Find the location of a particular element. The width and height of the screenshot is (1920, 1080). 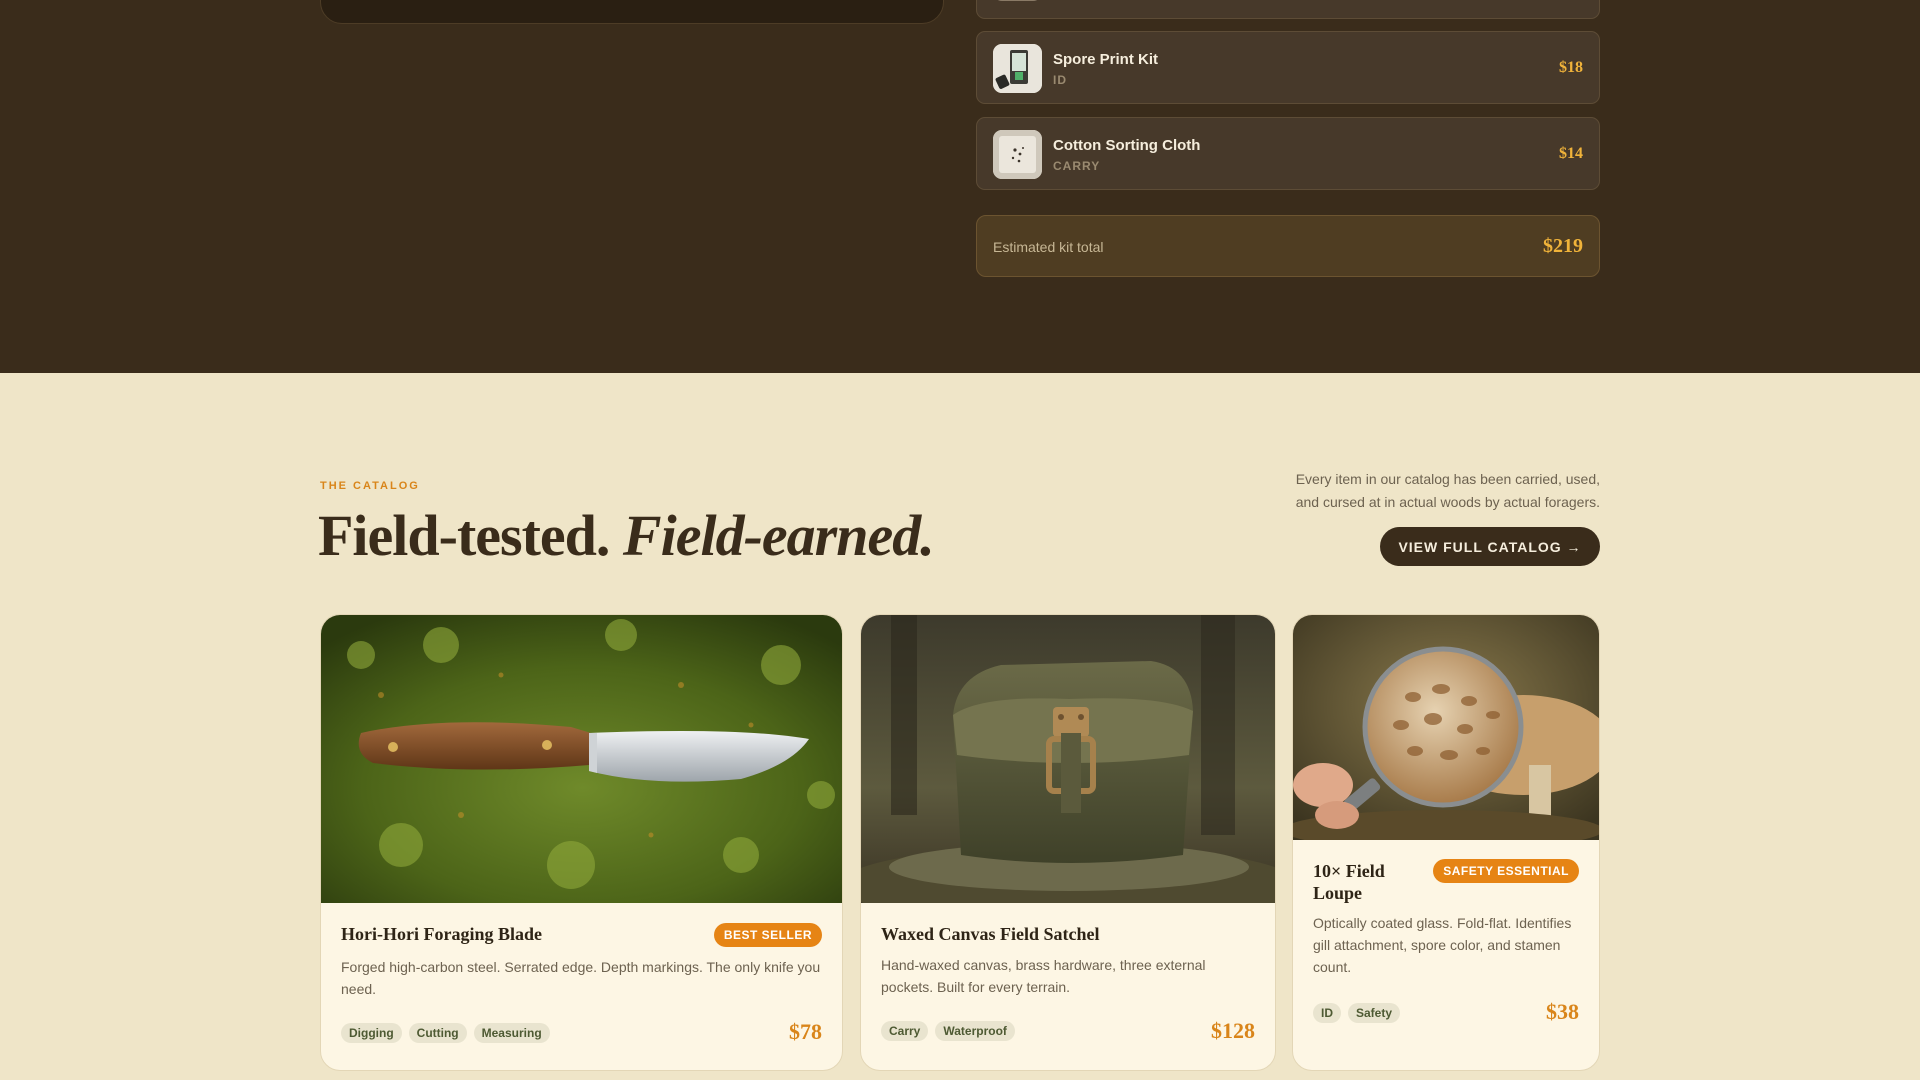

kit-item-category: CARRY is located at coordinates (1077, 166).